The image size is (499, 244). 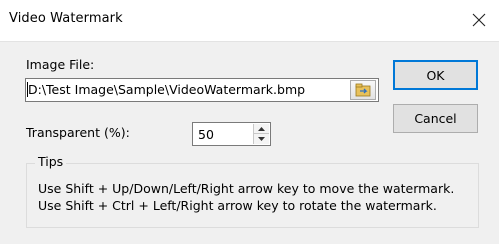 I want to click on down-arrow-icon, so click(x=261, y=139).